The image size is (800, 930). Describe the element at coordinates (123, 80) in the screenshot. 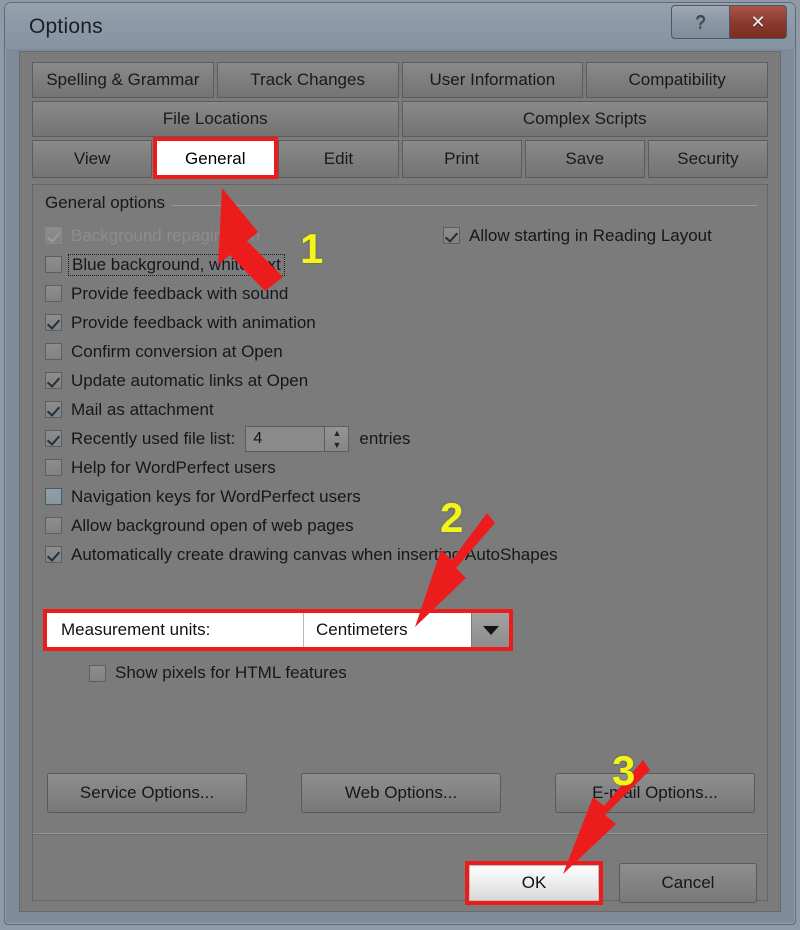

I see `tab-spelling-grammar: Spelling & Grammar` at that location.